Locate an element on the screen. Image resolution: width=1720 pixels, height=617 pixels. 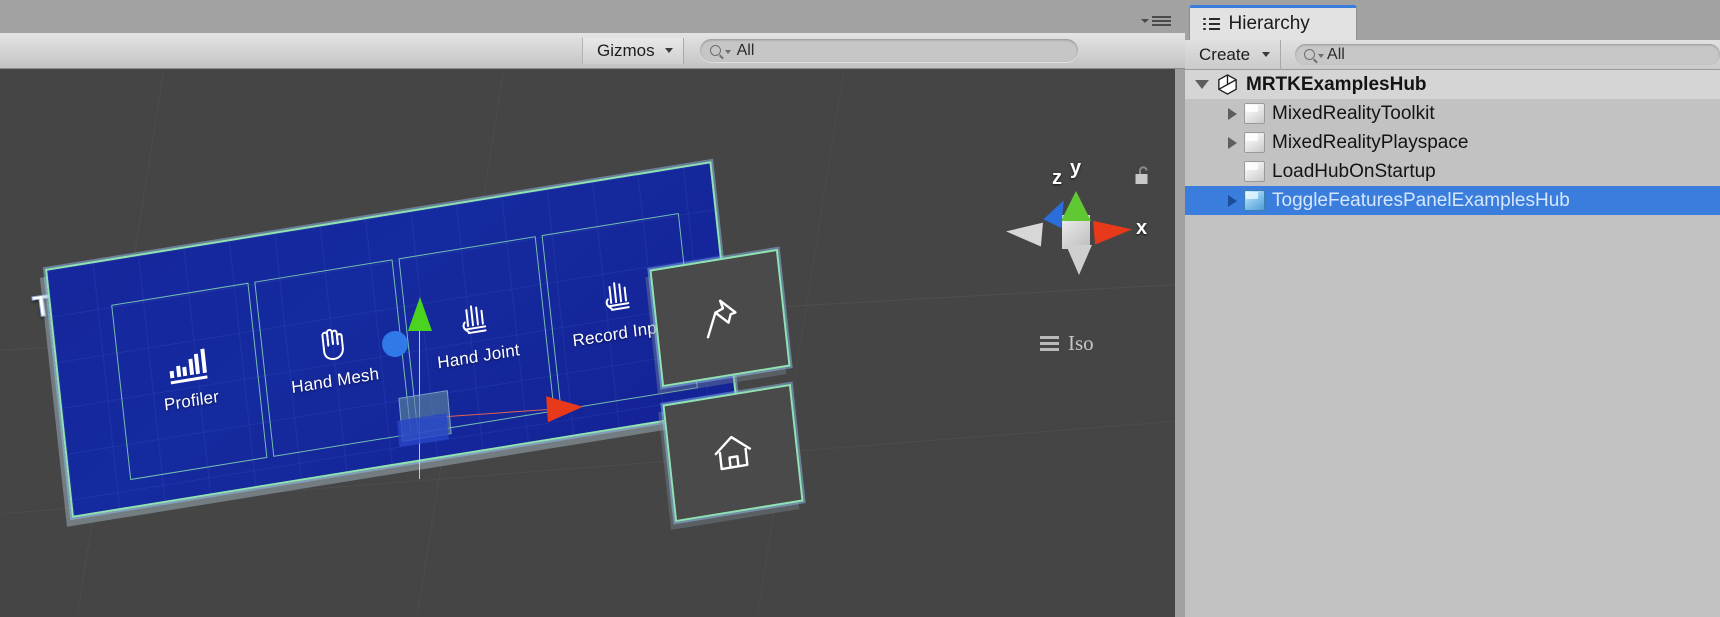
axis-label-y: y is located at coordinates (1075, 168).